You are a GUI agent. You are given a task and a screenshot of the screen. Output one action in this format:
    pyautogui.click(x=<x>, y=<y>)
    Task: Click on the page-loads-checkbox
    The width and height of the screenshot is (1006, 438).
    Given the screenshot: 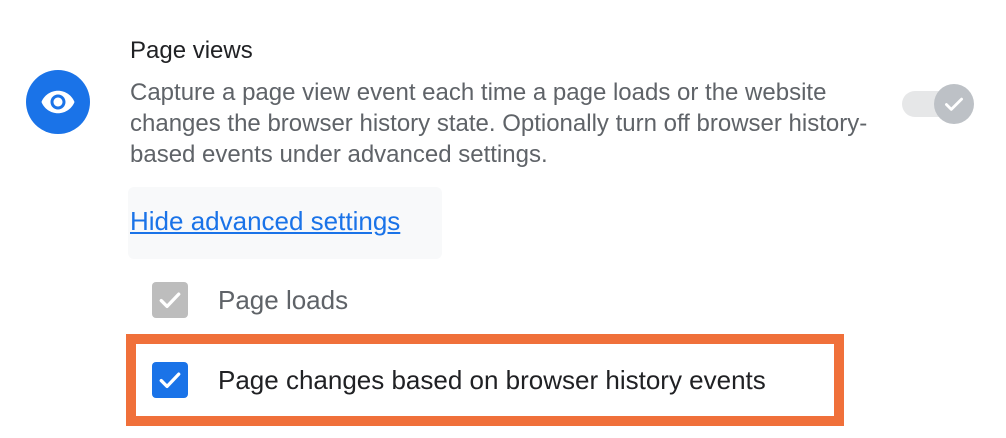 What is the action you would take?
    pyautogui.click(x=170, y=300)
    